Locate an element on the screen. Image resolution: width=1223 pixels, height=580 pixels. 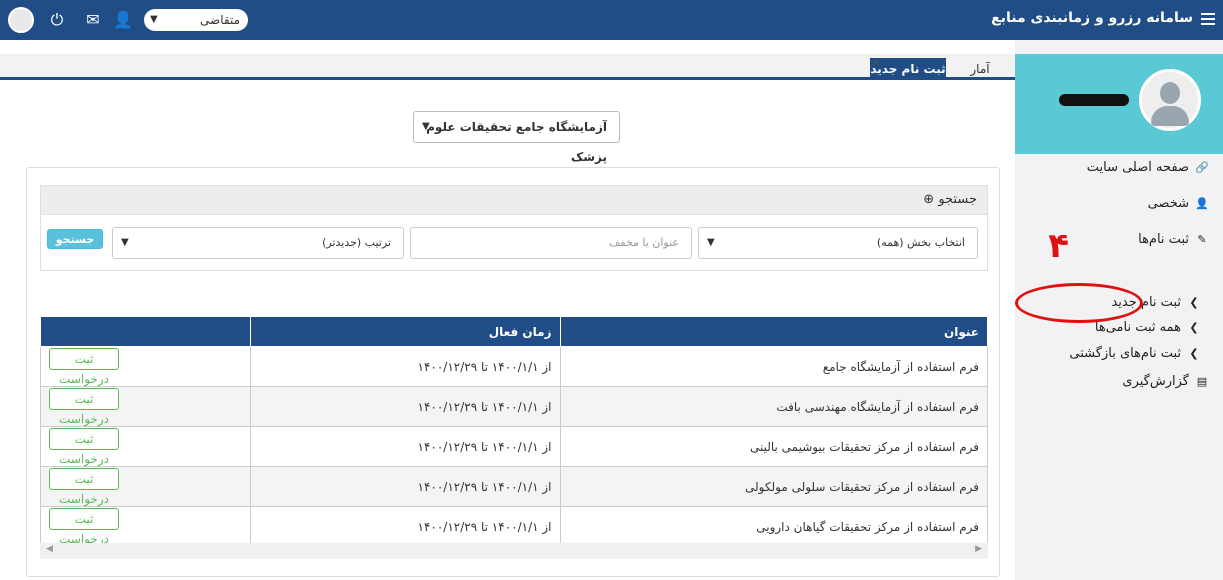
lab-select: آزمایشگاه جامع تحقیقات علوم پزشک ▼ is located at coordinates (516, 137).